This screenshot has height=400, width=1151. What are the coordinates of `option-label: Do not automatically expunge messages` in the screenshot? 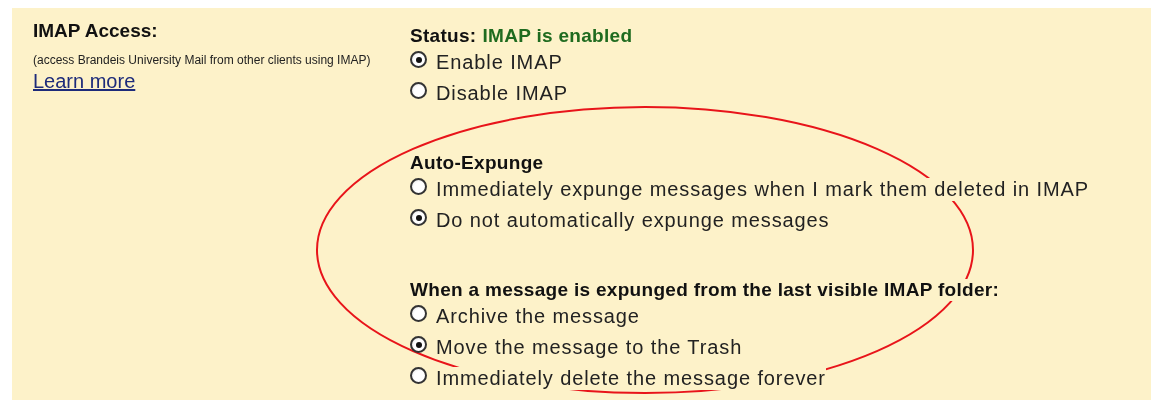 It's located at (633, 220).